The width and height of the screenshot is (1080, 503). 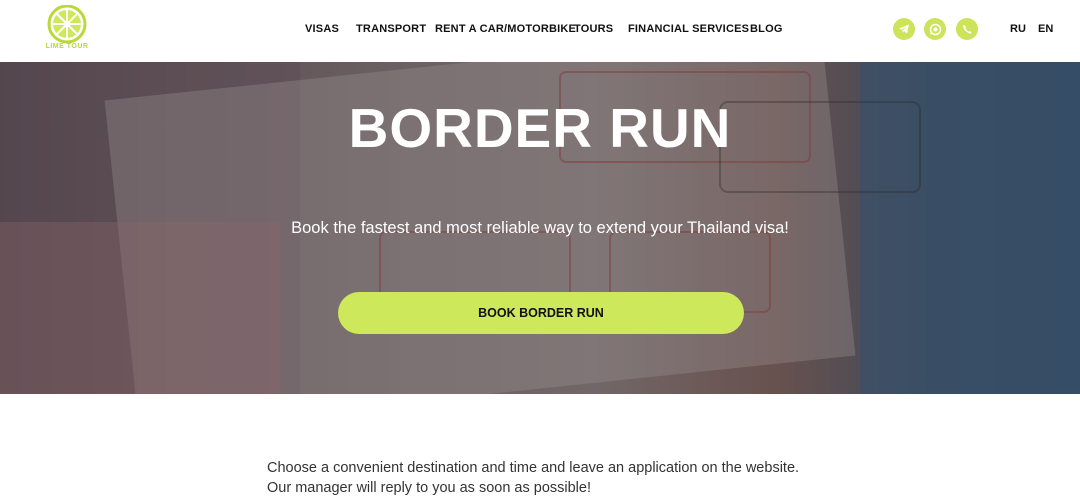 What do you see at coordinates (1045, 29) in the screenshot?
I see `lang-en: EN` at bounding box center [1045, 29].